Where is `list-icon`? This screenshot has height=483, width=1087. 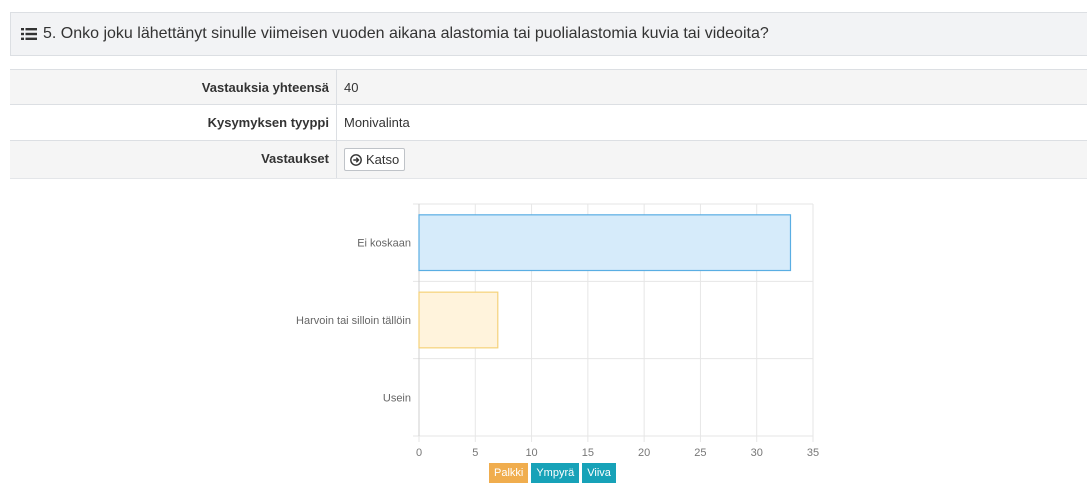
list-icon is located at coordinates (29, 34).